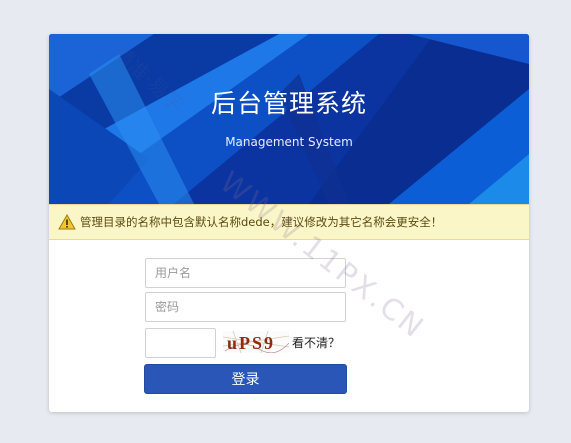  What do you see at coordinates (245, 379) in the screenshot?
I see `login-button: 登录` at bounding box center [245, 379].